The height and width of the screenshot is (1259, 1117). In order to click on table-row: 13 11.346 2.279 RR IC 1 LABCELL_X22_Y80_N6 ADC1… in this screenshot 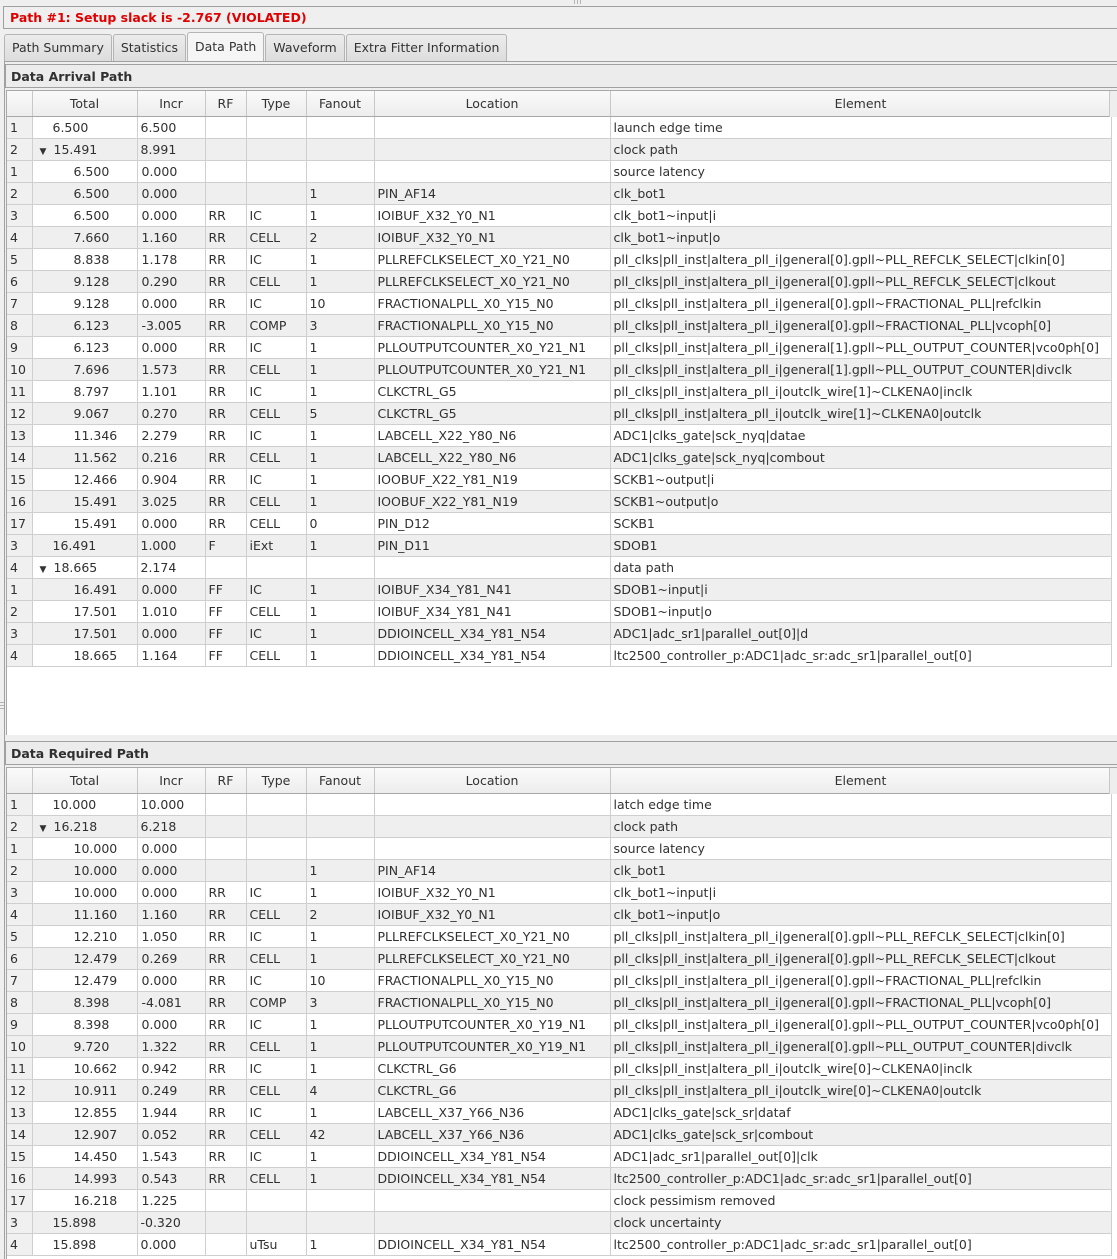, I will do `click(559, 435)`.